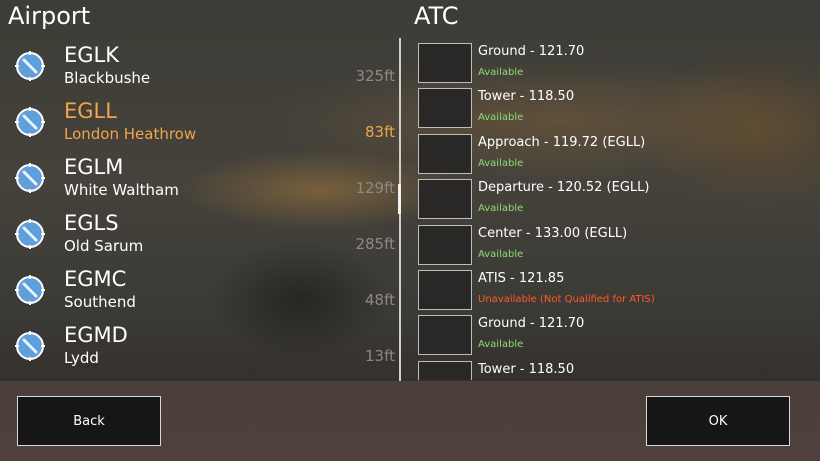 This screenshot has height=461, width=820. I want to click on airport-elevation: 285ft, so click(375, 244).